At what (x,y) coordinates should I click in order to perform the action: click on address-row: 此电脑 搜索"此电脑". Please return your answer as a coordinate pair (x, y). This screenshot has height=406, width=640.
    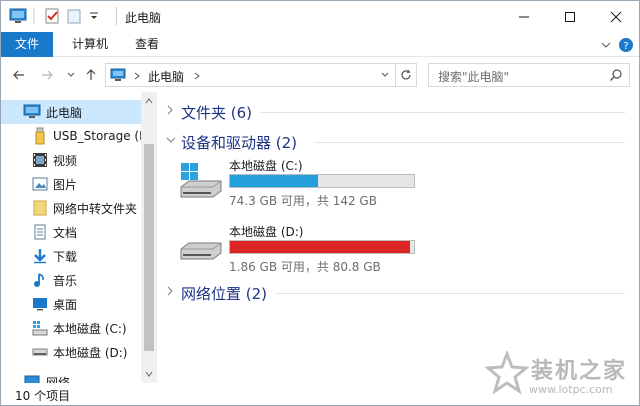
    Looking at the image, I should click on (320, 75).